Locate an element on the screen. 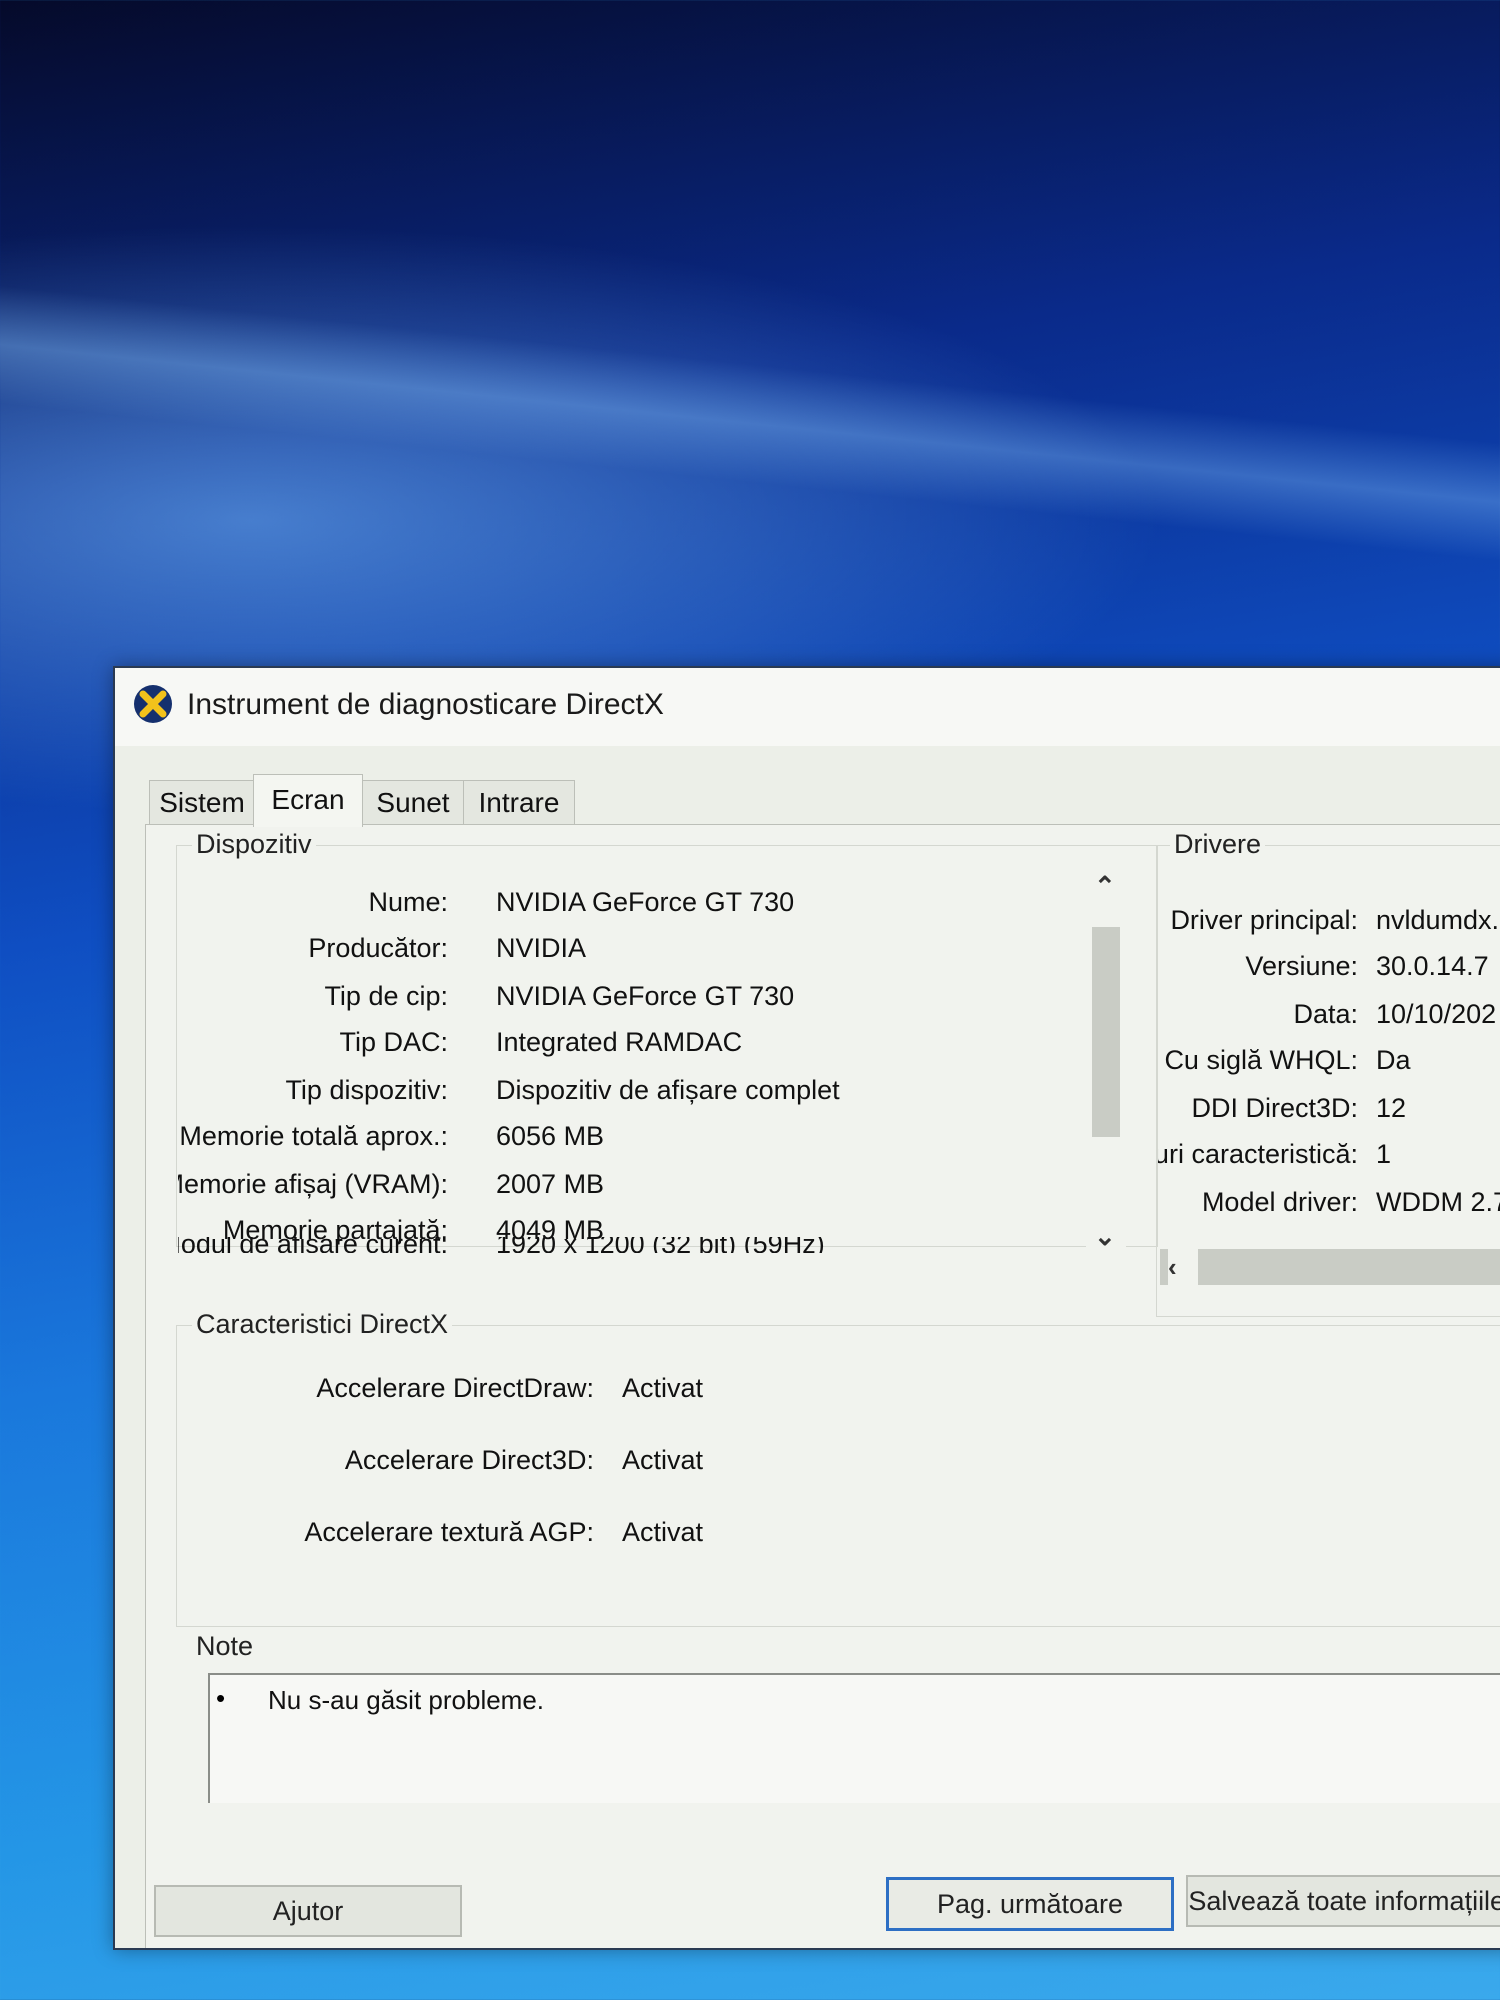 Image resolution: width=1500 pixels, height=2000 pixels. chevron-left-icon: ‹ is located at coordinates (1183, 1267).